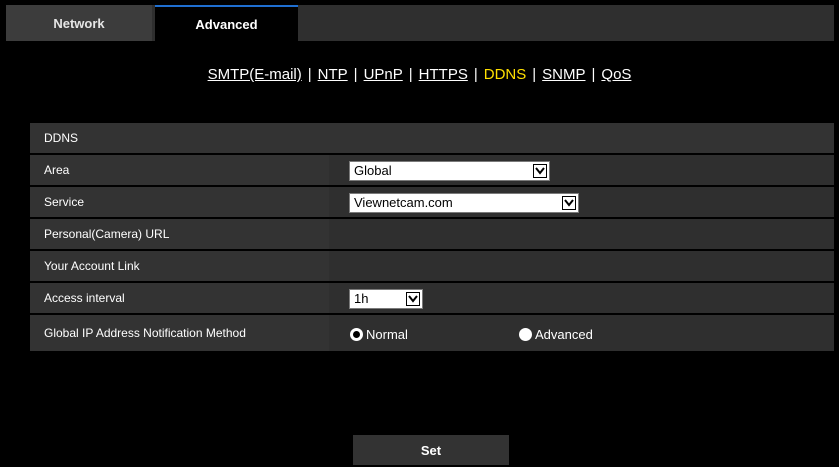  What do you see at coordinates (179, 333) in the screenshot?
I see `notification-method-label: Global IP Address Notification Method` at bounding box center [179, 333].